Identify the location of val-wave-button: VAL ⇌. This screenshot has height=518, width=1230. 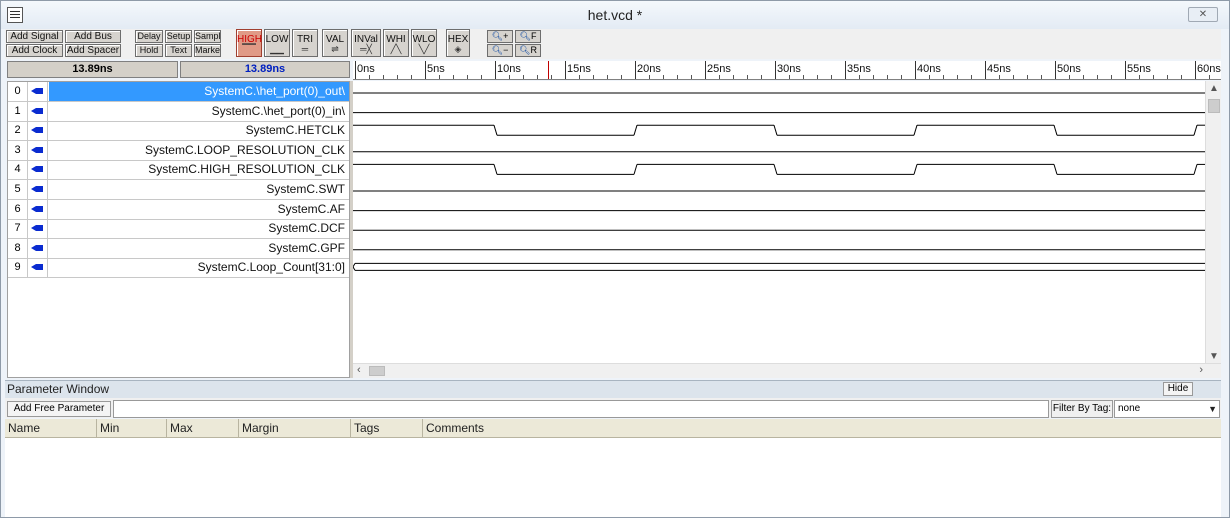
(335, 43).